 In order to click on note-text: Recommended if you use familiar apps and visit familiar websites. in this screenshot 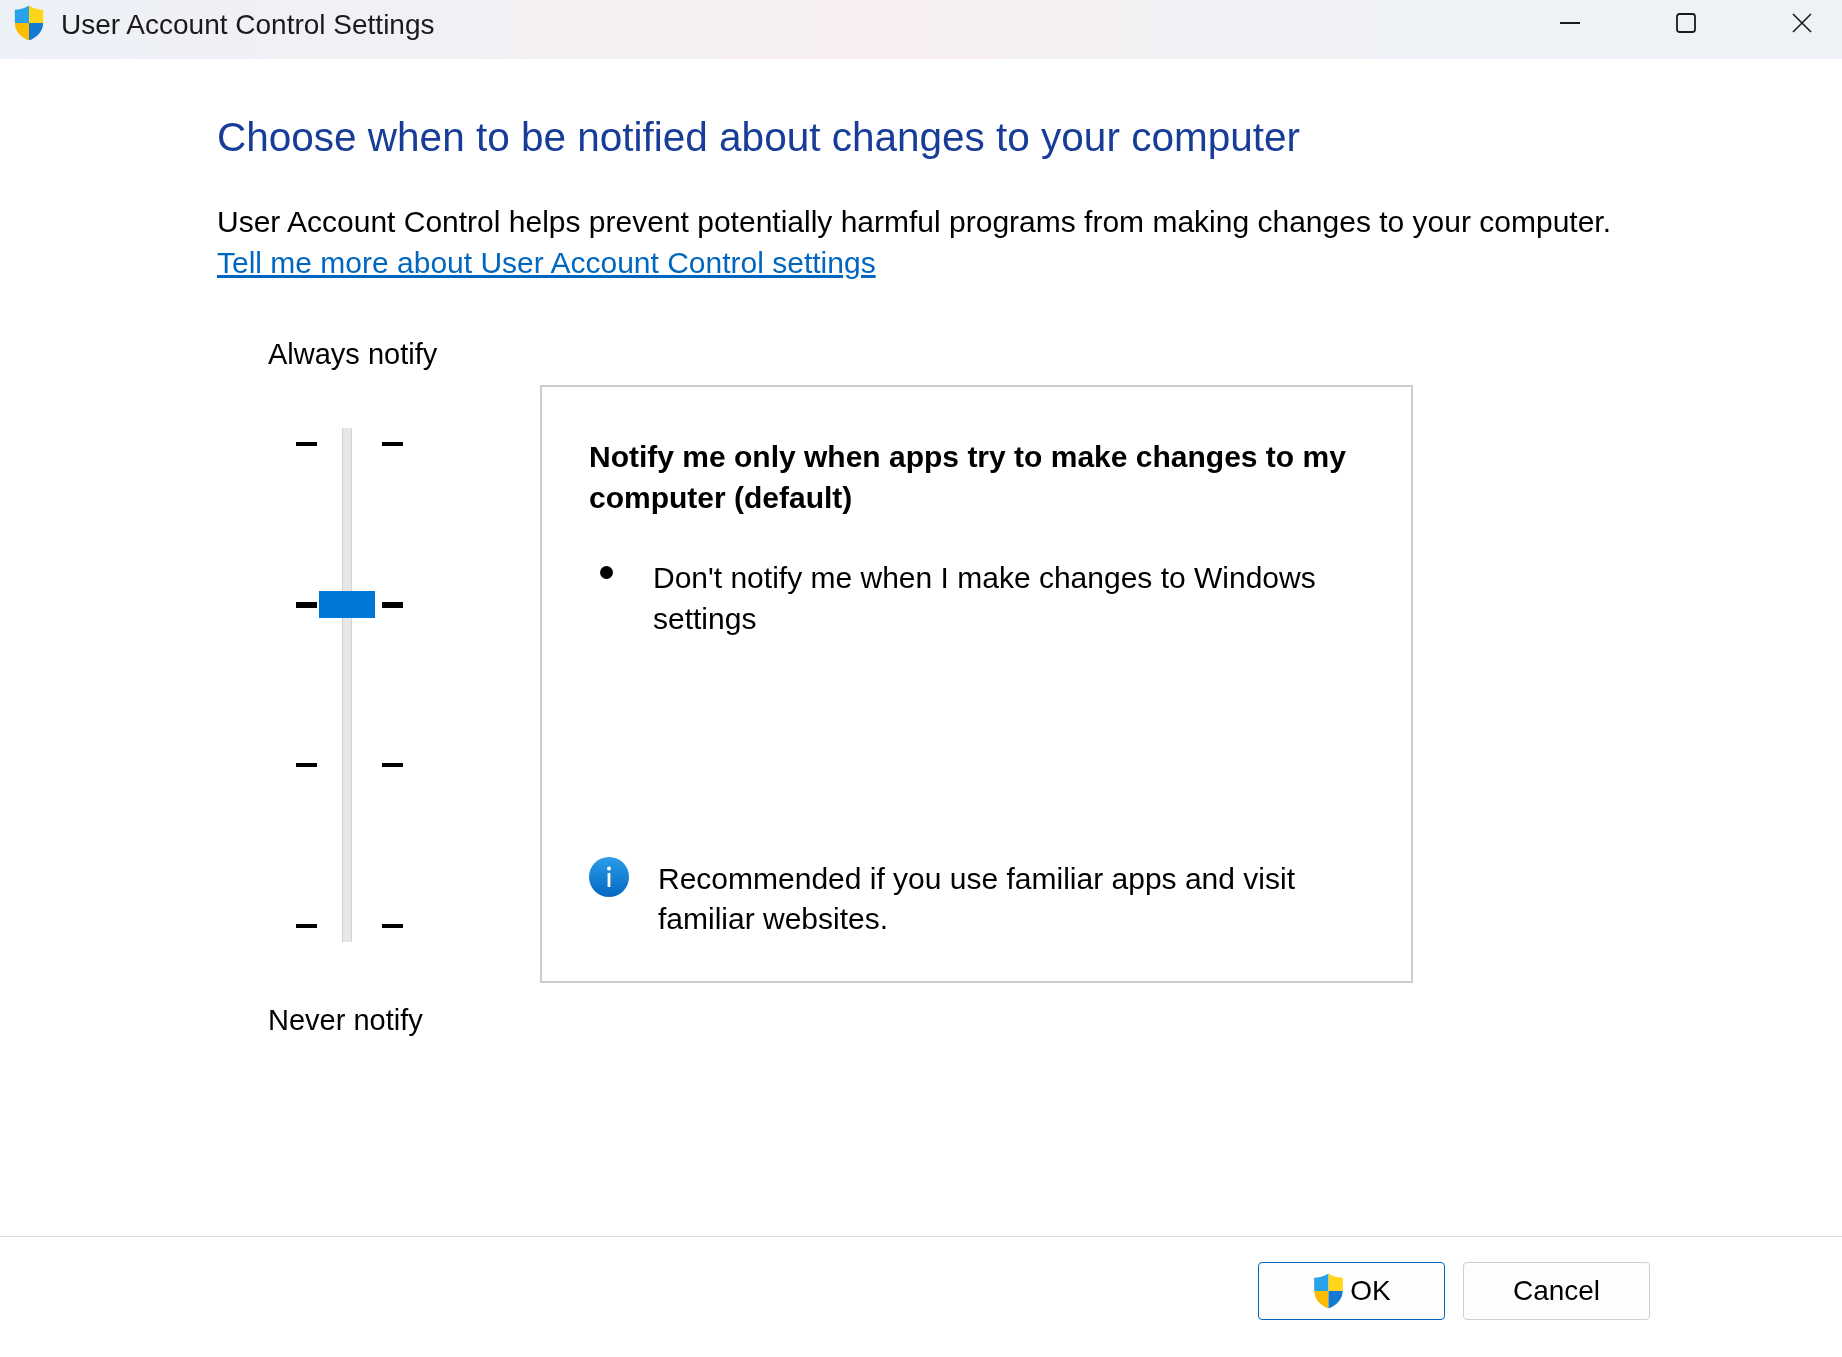, I will do `click(977, 899)`.